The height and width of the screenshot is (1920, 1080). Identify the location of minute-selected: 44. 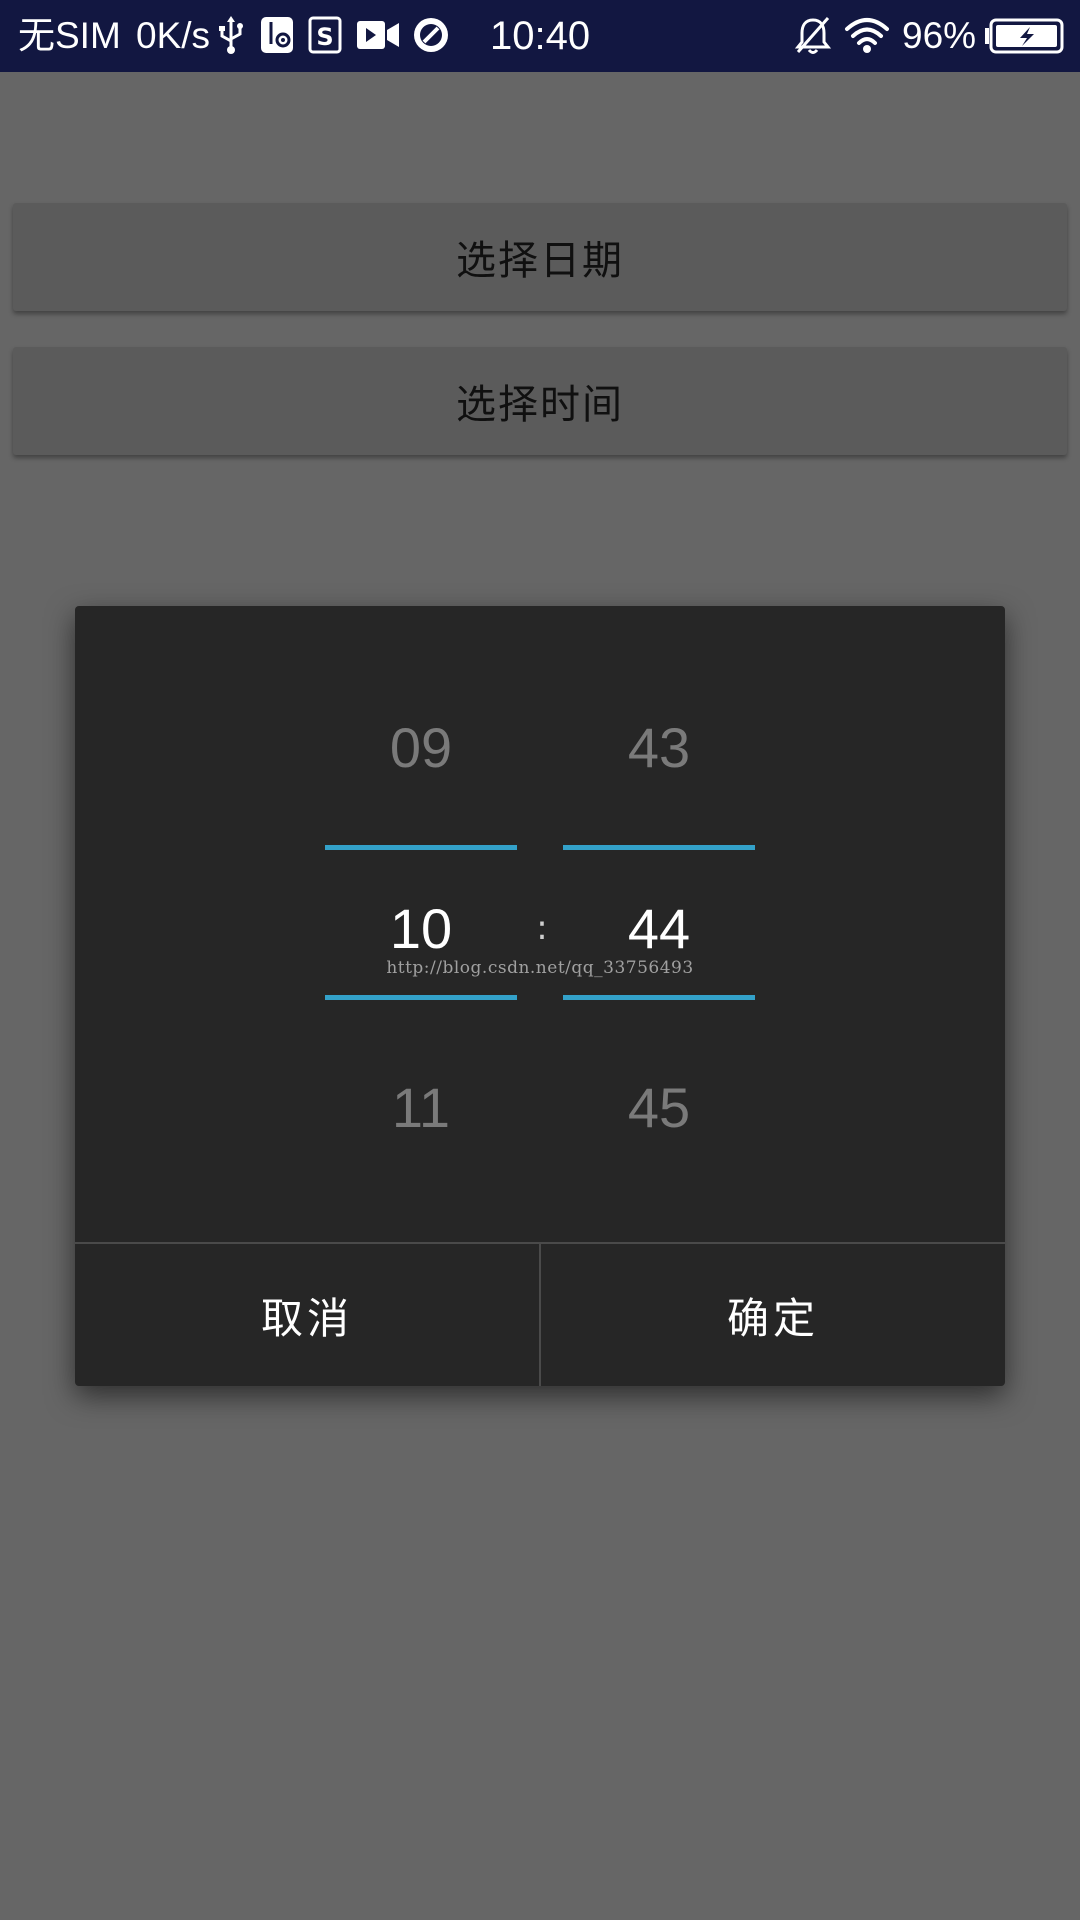
(659, 929).